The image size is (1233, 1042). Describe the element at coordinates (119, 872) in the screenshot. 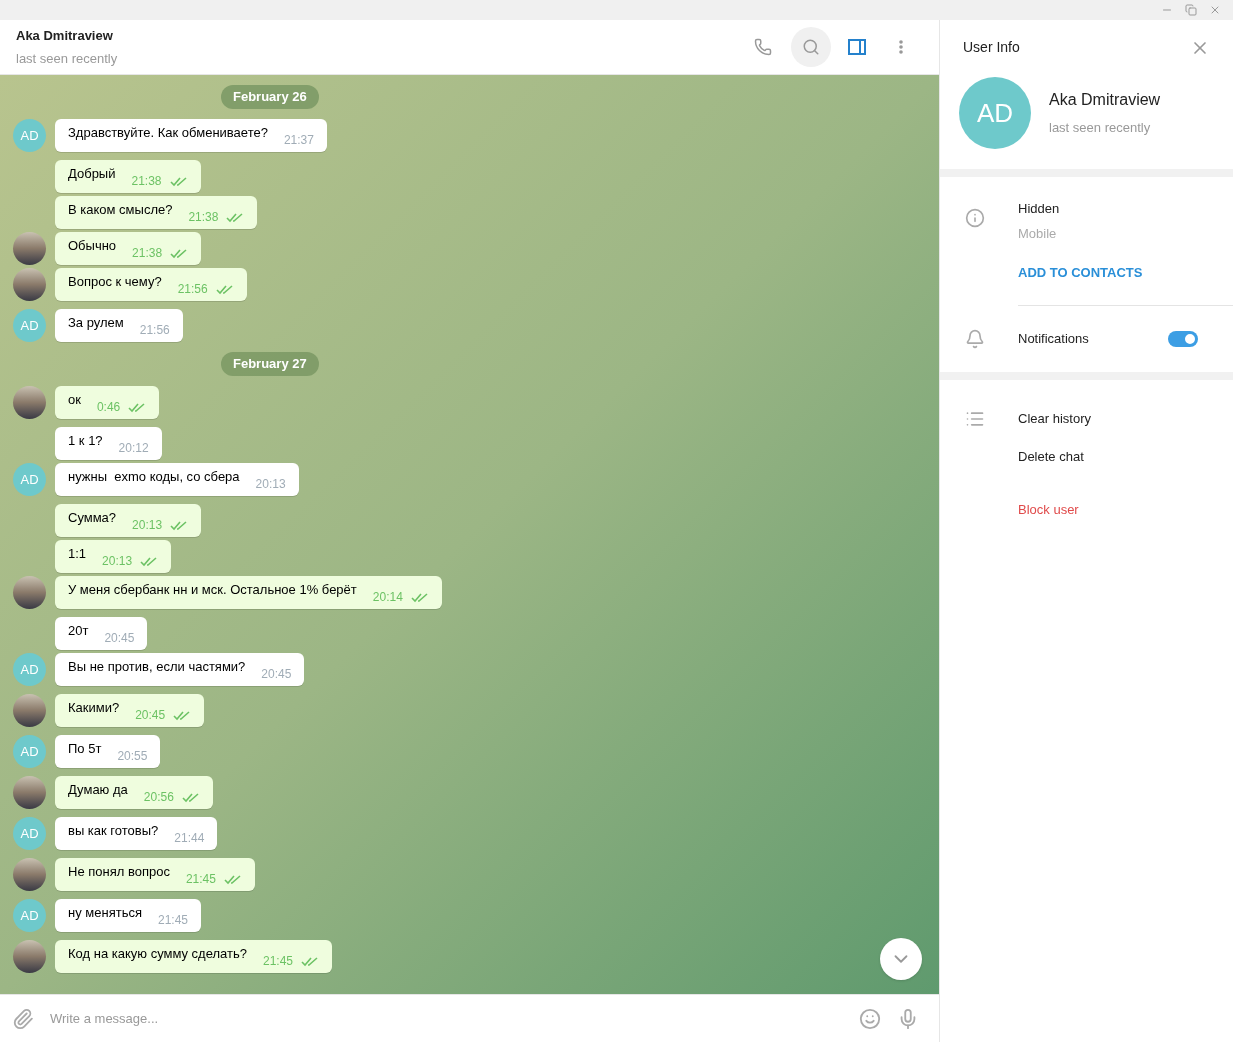

I see `message-text: Не понял вопрос` at that location.